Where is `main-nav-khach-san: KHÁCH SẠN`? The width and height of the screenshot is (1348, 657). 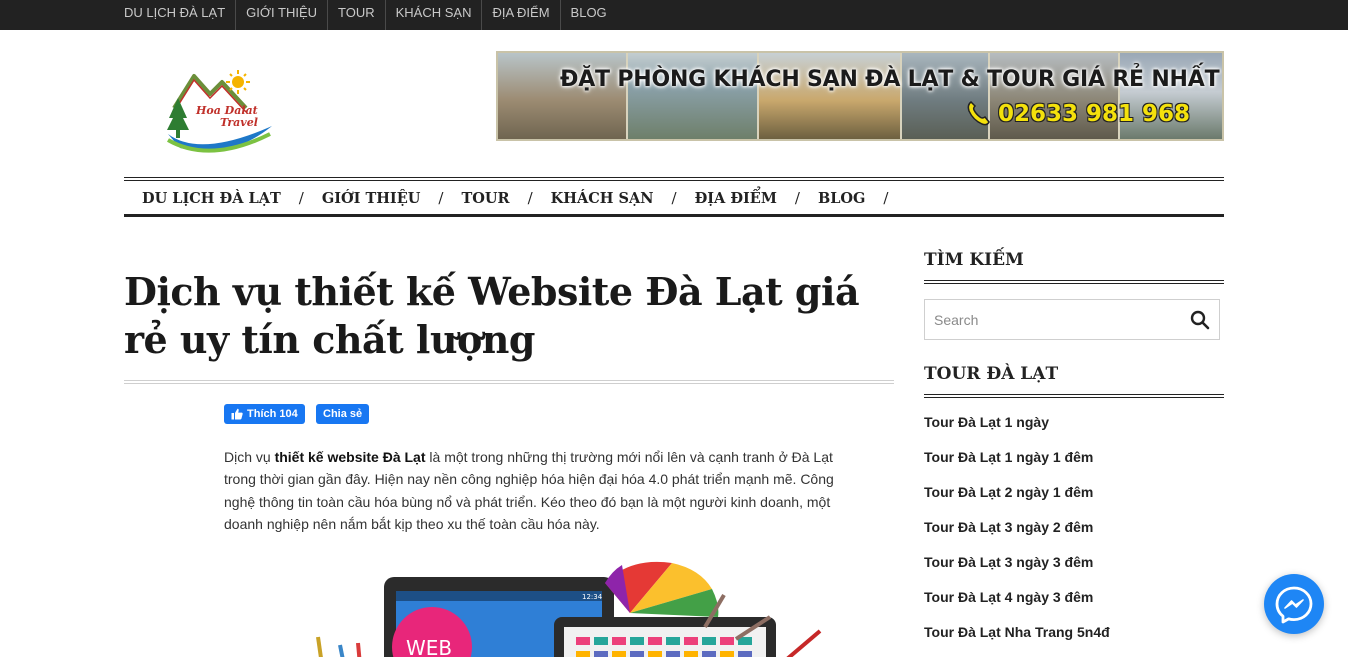 main-nav-khach-san: KHÁCH SẠN is located at coordinates (602, 198).